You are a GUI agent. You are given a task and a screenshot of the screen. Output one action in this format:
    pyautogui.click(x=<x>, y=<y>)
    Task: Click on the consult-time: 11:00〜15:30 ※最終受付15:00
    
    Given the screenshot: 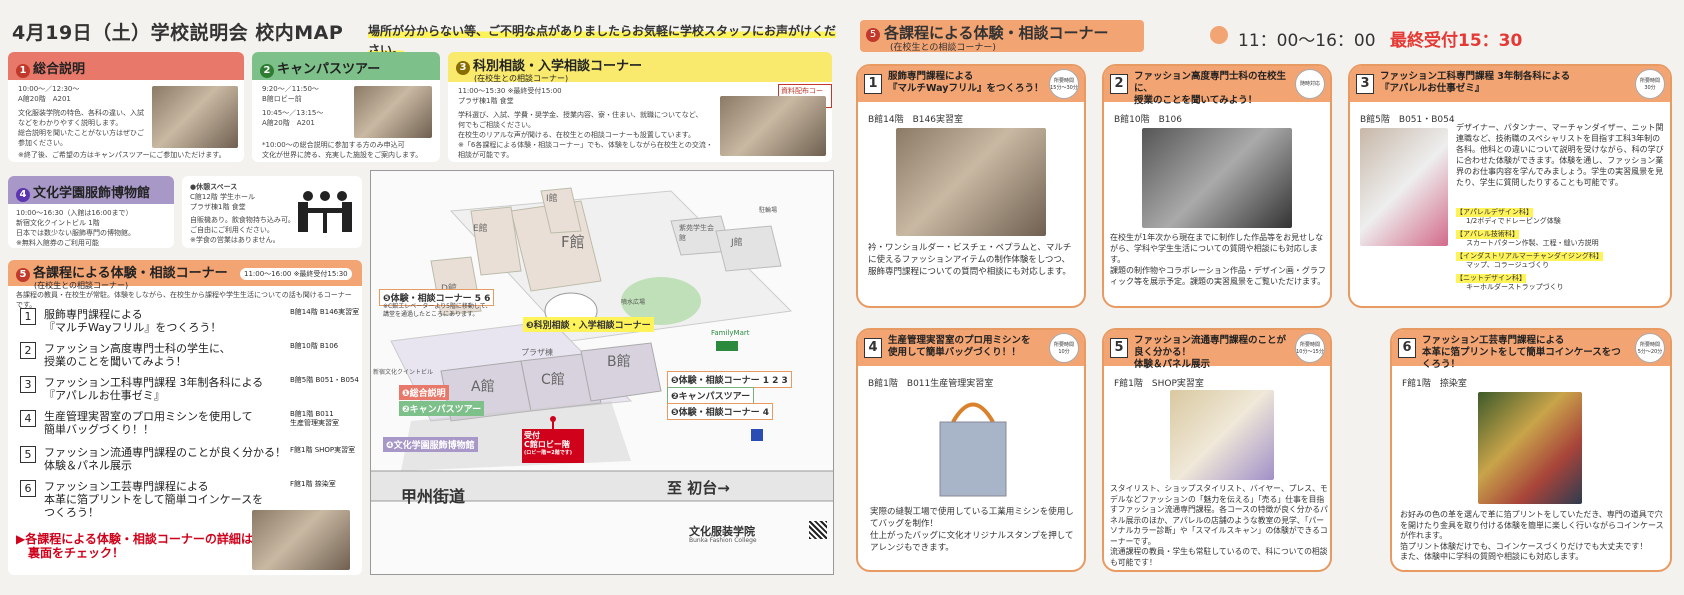 What is the action you would take?
    pyautogui.click(x=510, y=91)
    